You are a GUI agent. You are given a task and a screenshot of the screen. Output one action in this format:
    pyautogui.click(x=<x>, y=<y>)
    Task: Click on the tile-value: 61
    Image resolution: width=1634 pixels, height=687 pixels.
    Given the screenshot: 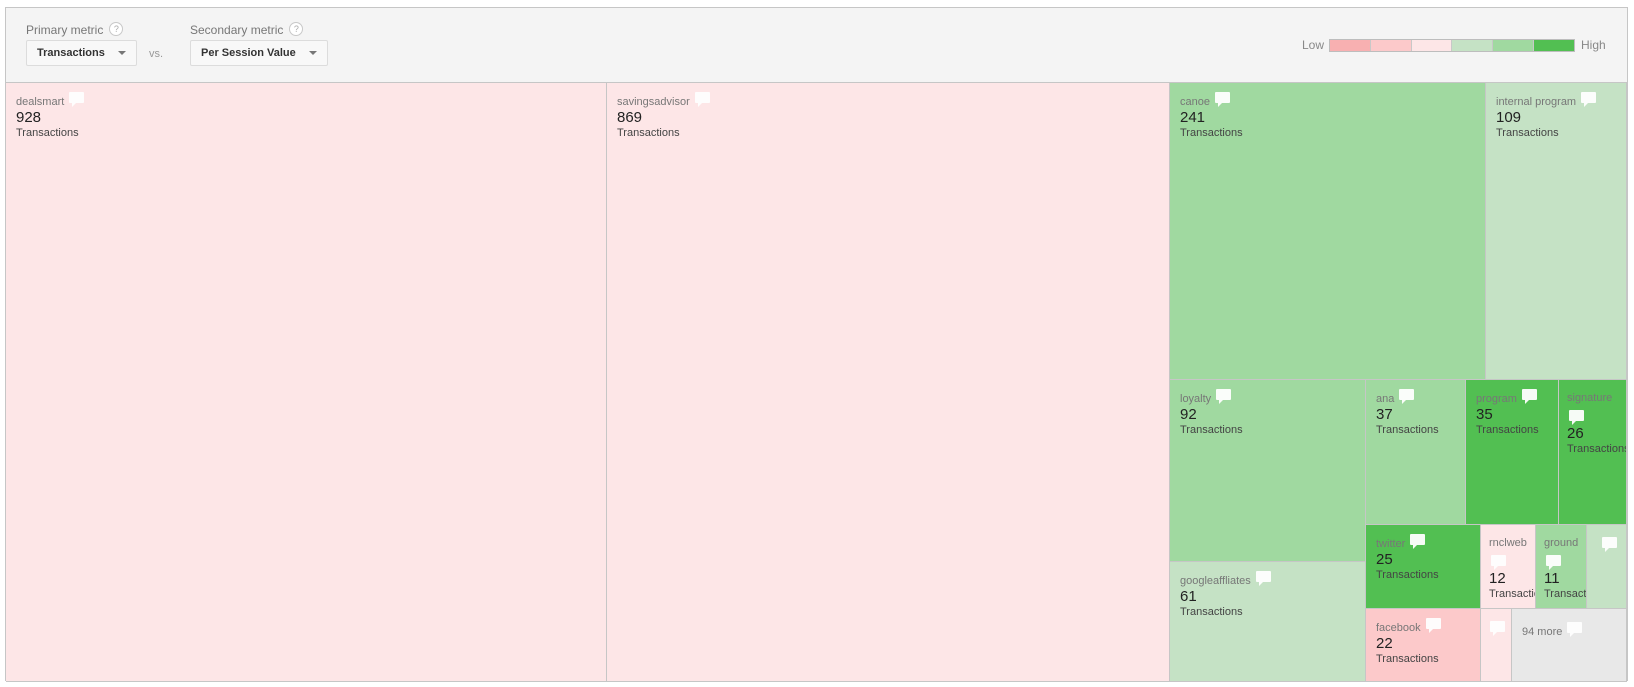 What is the action you would take?
    pyautogui.click(x=1188, y=596)
    